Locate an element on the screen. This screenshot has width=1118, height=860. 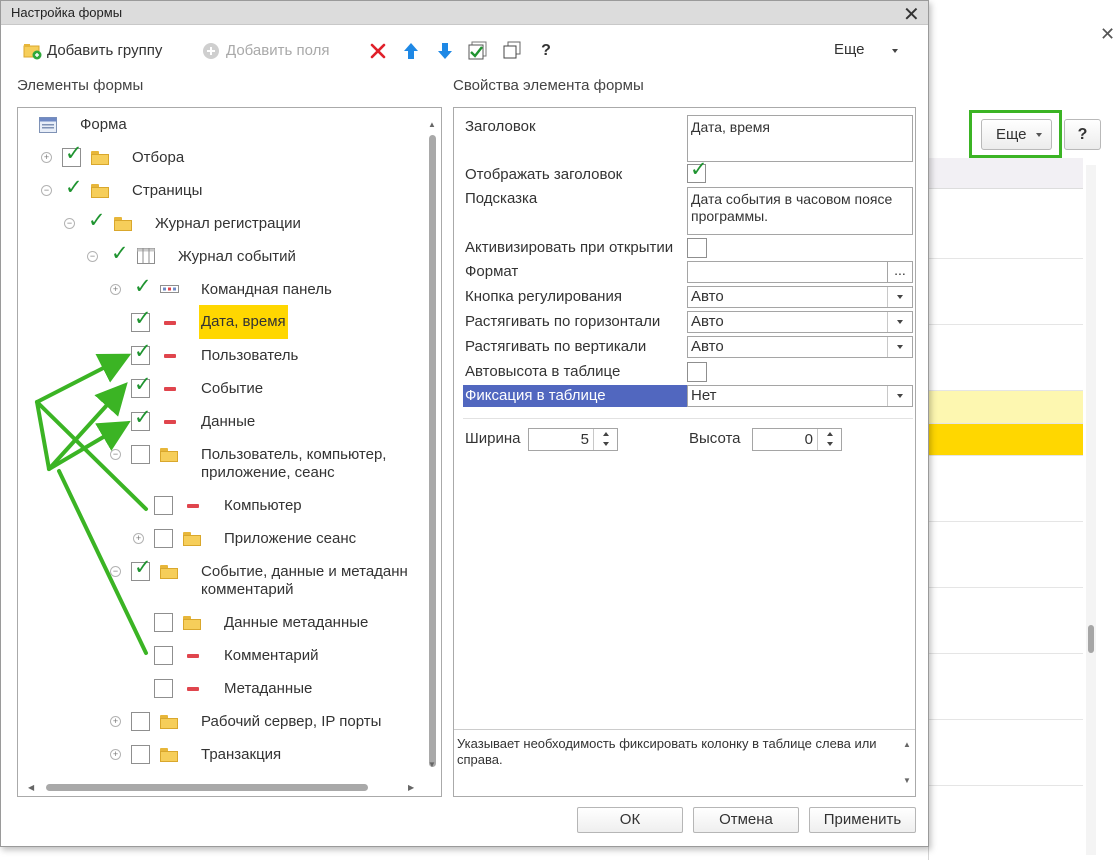
format-field is located at coordinates (787, 272).